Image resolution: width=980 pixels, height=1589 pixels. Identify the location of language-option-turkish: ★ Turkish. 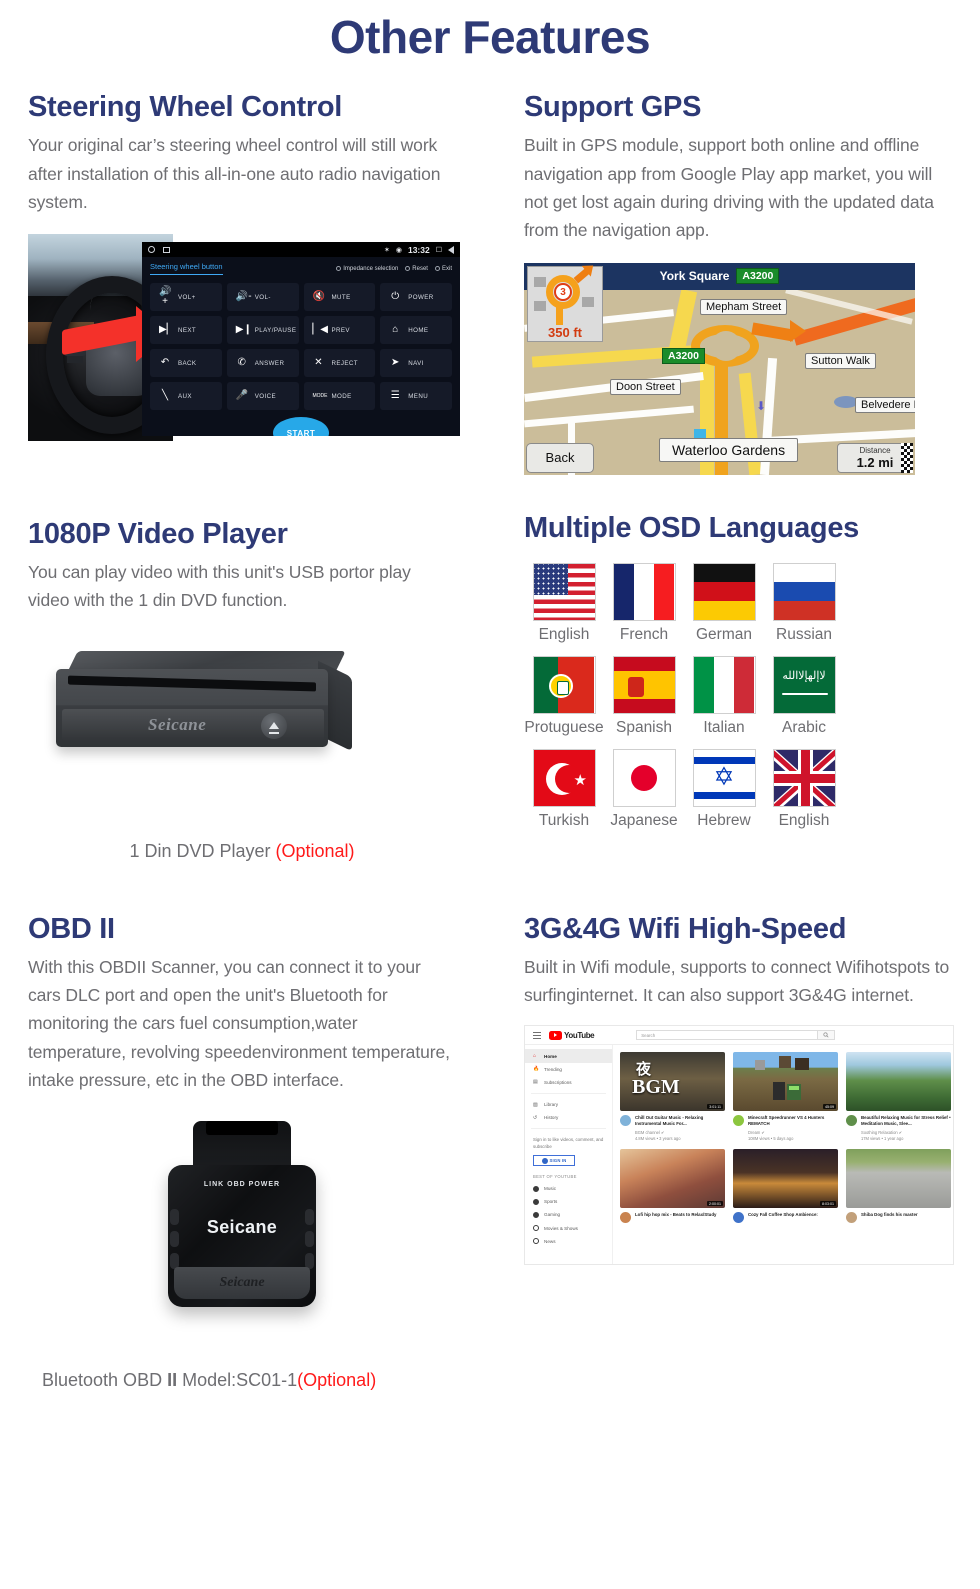
(564, 789).